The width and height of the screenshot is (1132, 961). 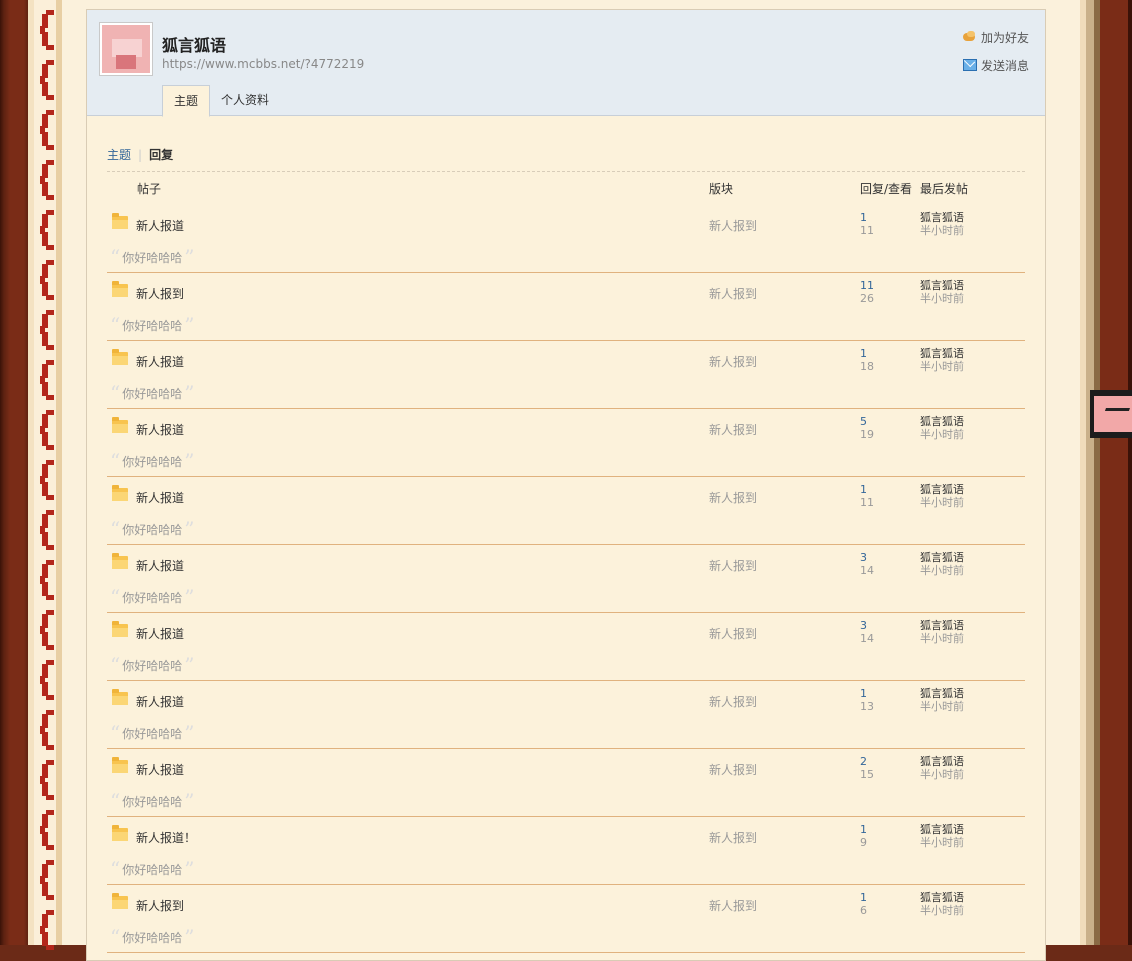 I want to click on thread-view-count: 26, so click(x=867, y=298).